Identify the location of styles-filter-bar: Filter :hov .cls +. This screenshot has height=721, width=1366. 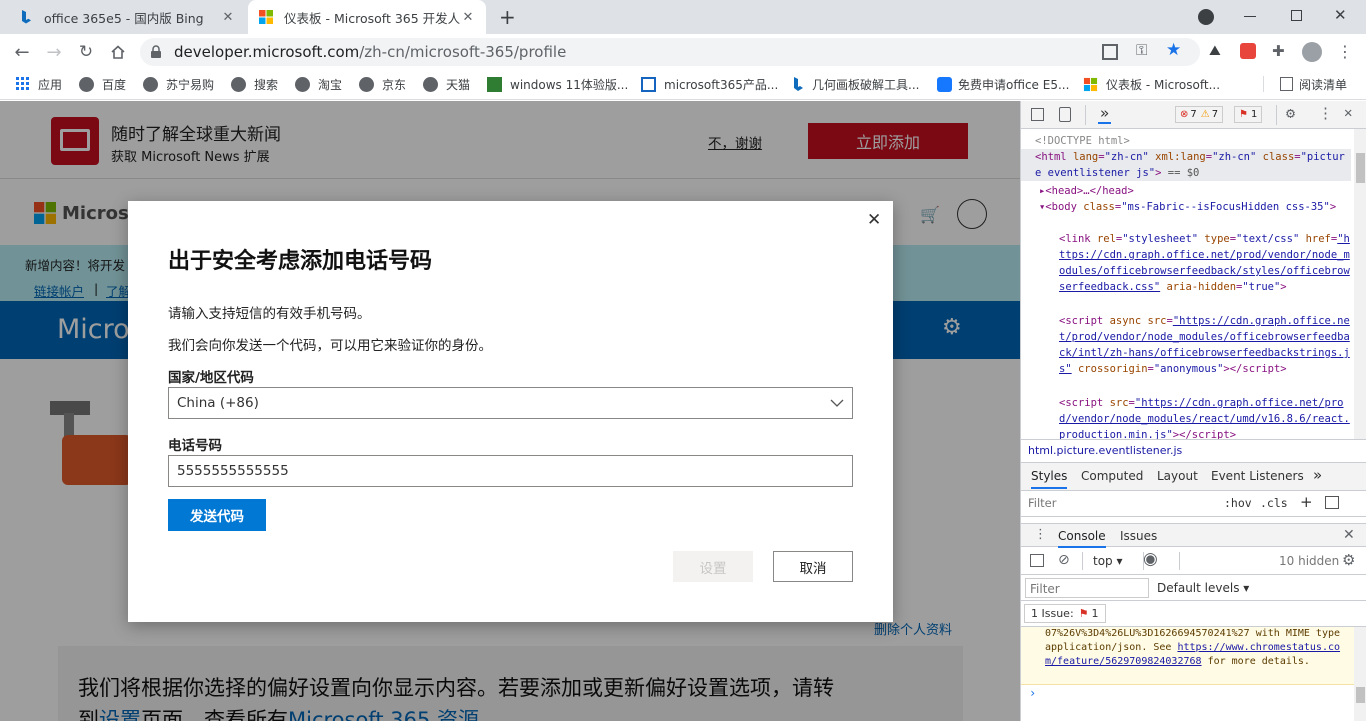
(1193, 504).